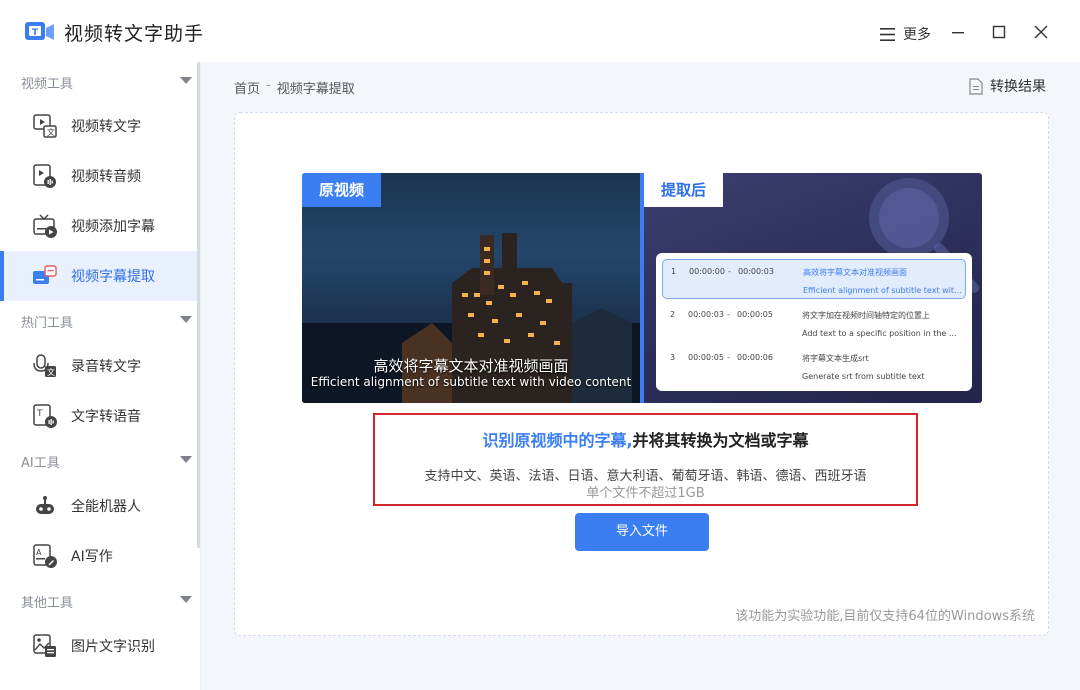 This screenshot has width=1080, height=690. I want to click on sidebar-item-label: 视频转音频, so click(106, 177).